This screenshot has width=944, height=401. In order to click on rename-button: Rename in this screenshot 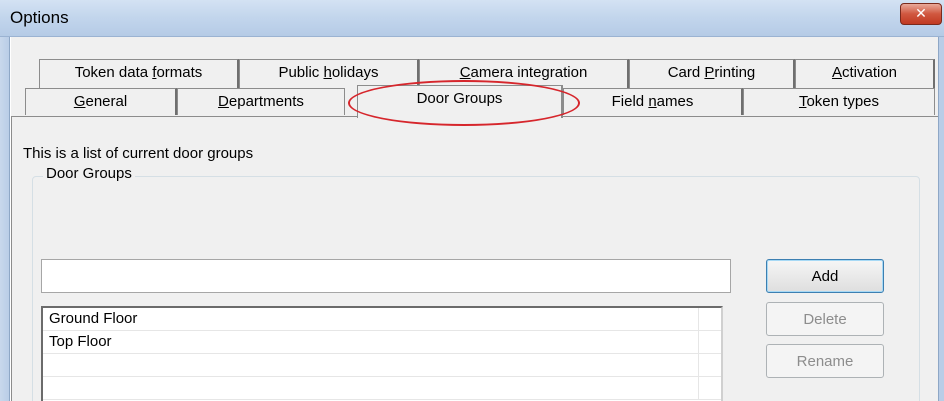, I will do `click(825, 361)`.